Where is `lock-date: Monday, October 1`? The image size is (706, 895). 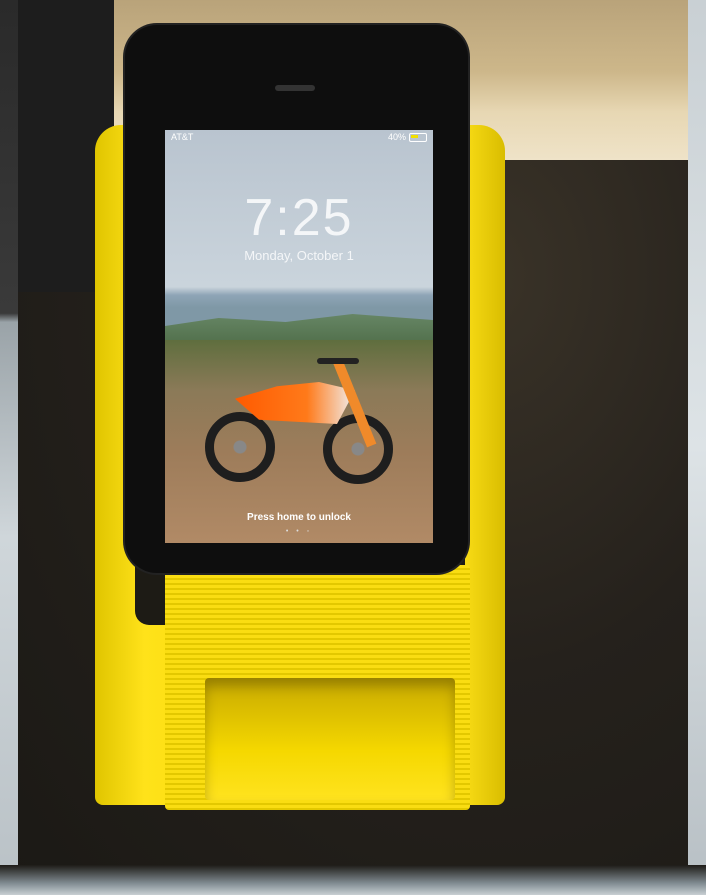
lock-date: Monday, October 1 is located at coordinates (299, 255).